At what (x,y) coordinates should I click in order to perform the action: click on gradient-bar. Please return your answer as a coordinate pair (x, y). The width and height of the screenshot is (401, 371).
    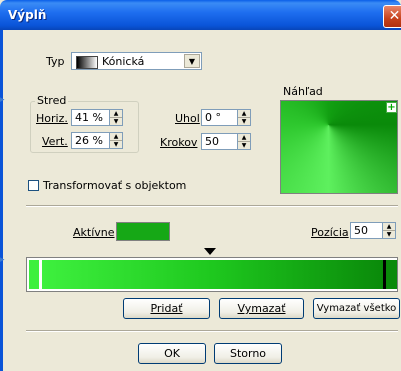
    Looking at the image, I should click on (212, 274).